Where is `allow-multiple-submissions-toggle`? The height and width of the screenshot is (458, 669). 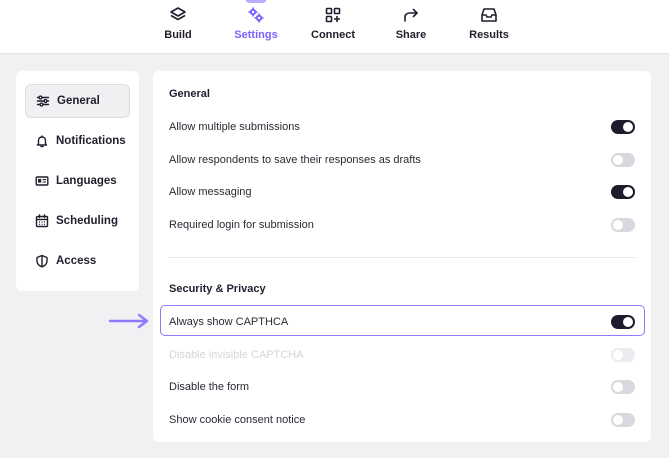 allow-multiple-submissions-toggle is located at coordinates (623, 127).